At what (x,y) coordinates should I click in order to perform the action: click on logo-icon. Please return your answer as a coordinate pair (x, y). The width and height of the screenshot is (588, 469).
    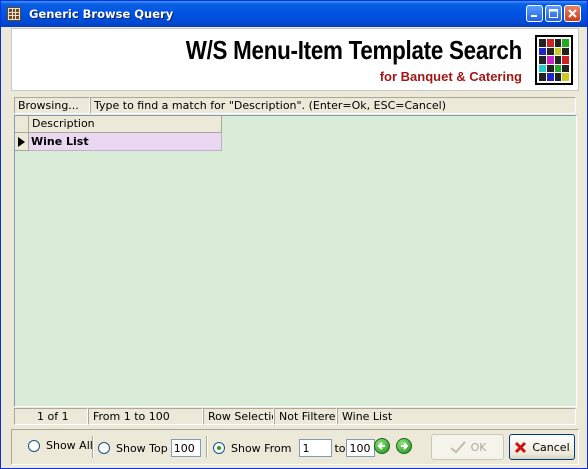
    Looking at the image, I should click on (554, 60).